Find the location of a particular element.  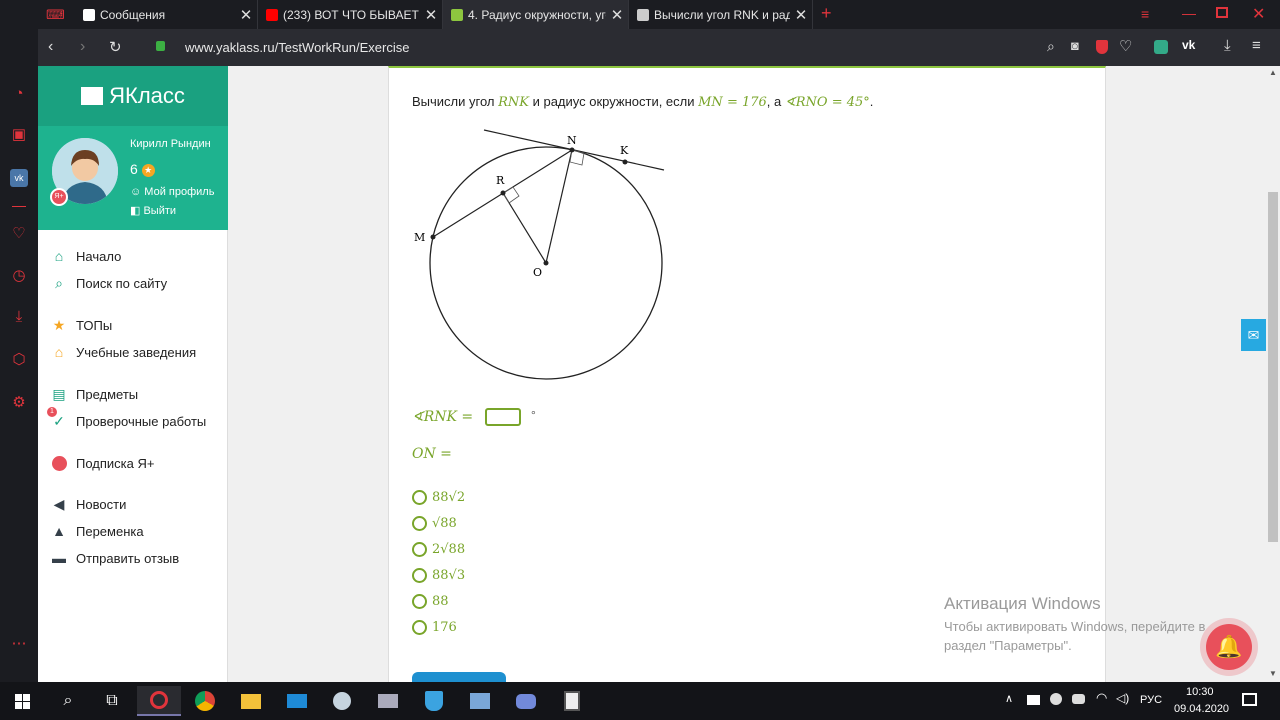

adblock-icon is located at coordinates (1102, 47).